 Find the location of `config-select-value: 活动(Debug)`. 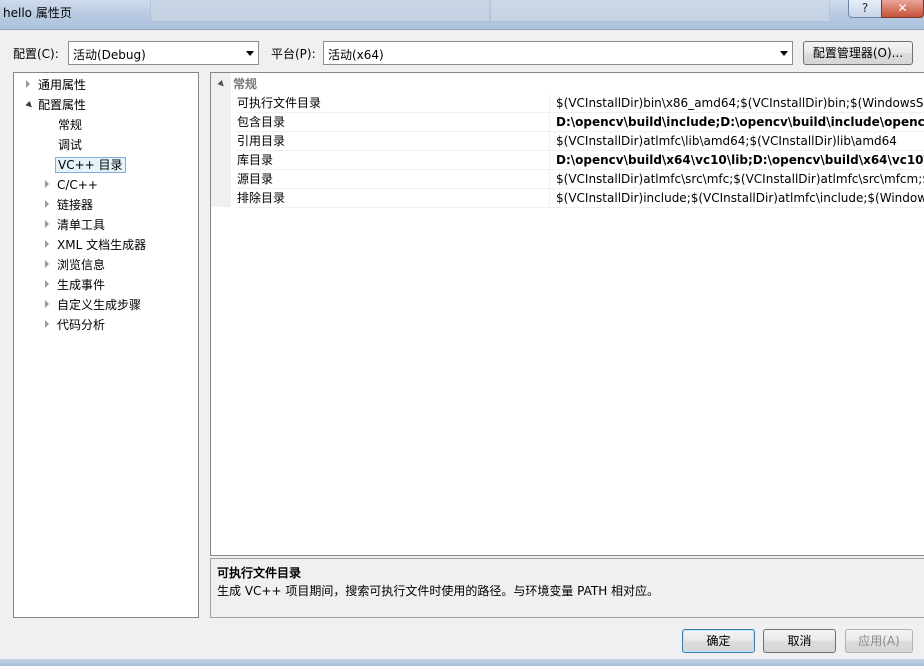

config-select-value: 活动(Debug) is located at coordinates (109, 55).